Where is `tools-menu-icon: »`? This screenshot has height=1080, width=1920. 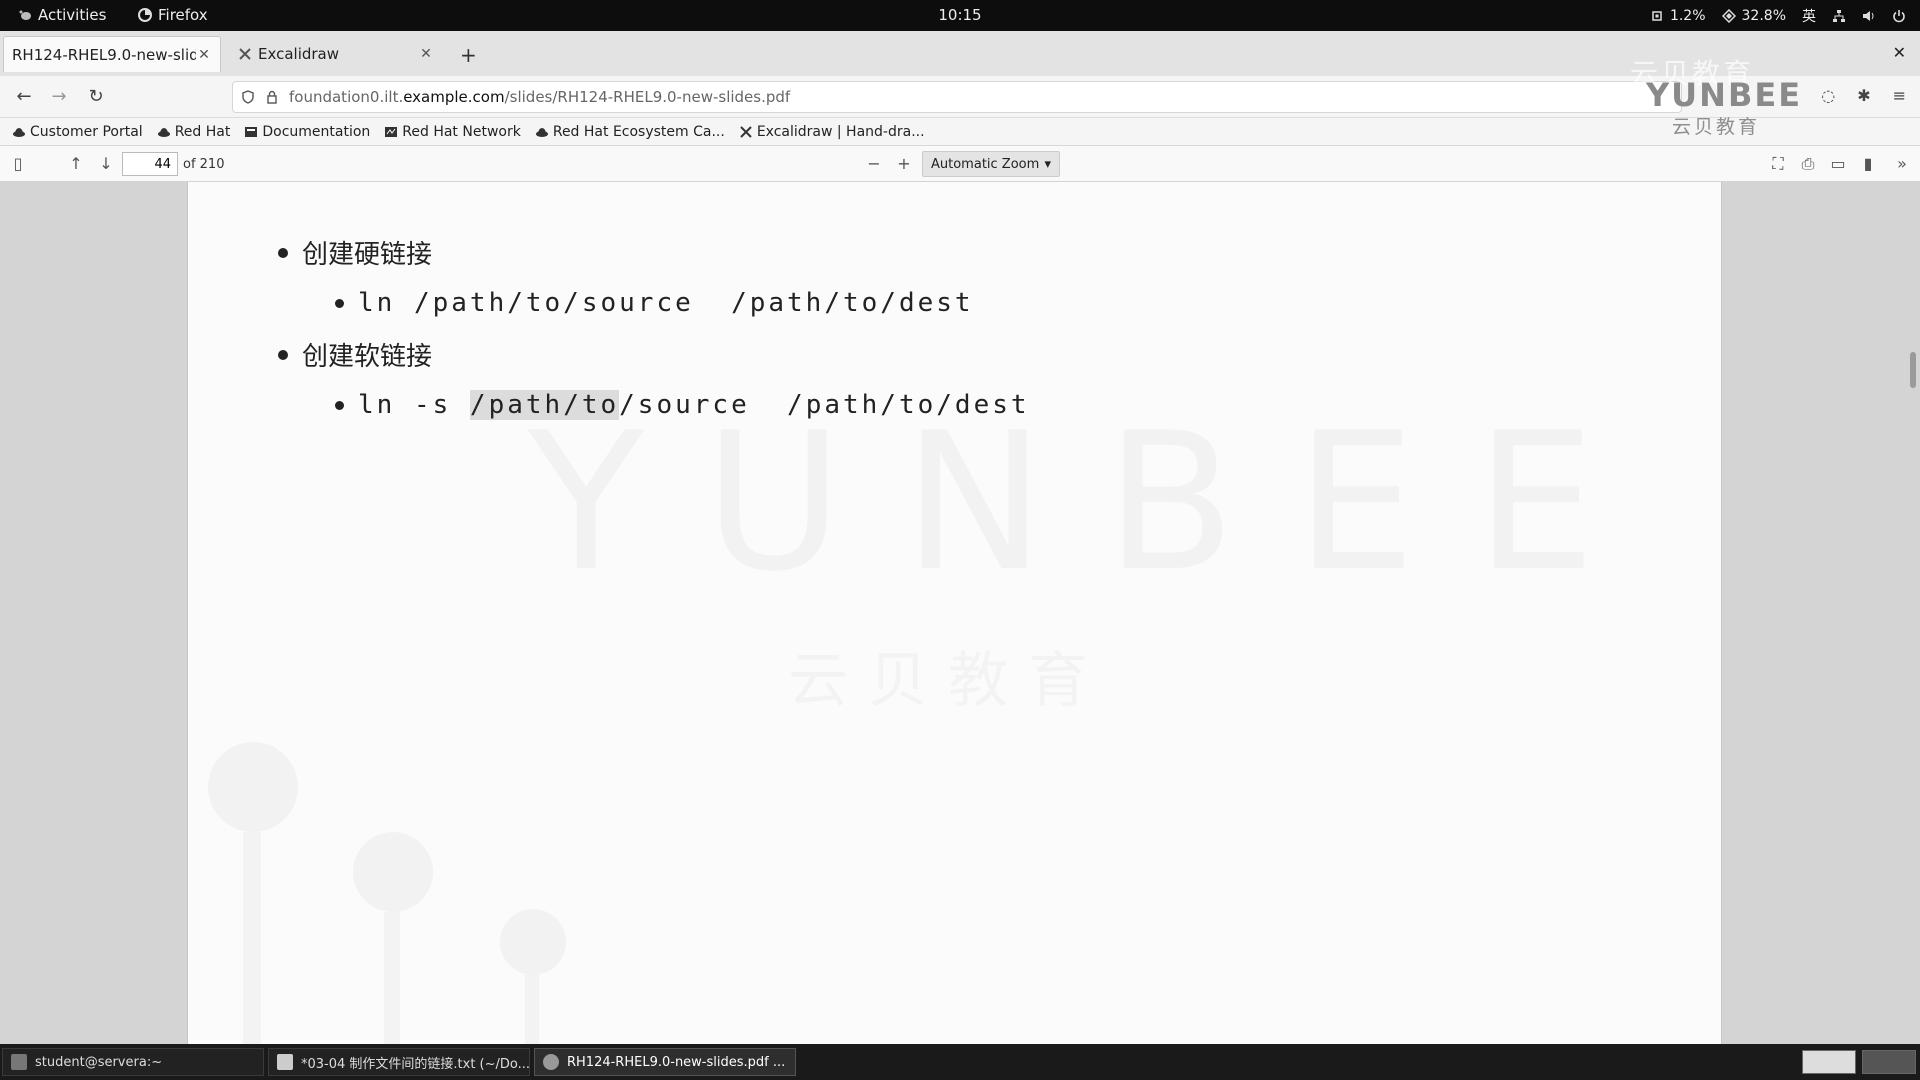 tools-menu-icon: » is located at coordinates (1902, 164).